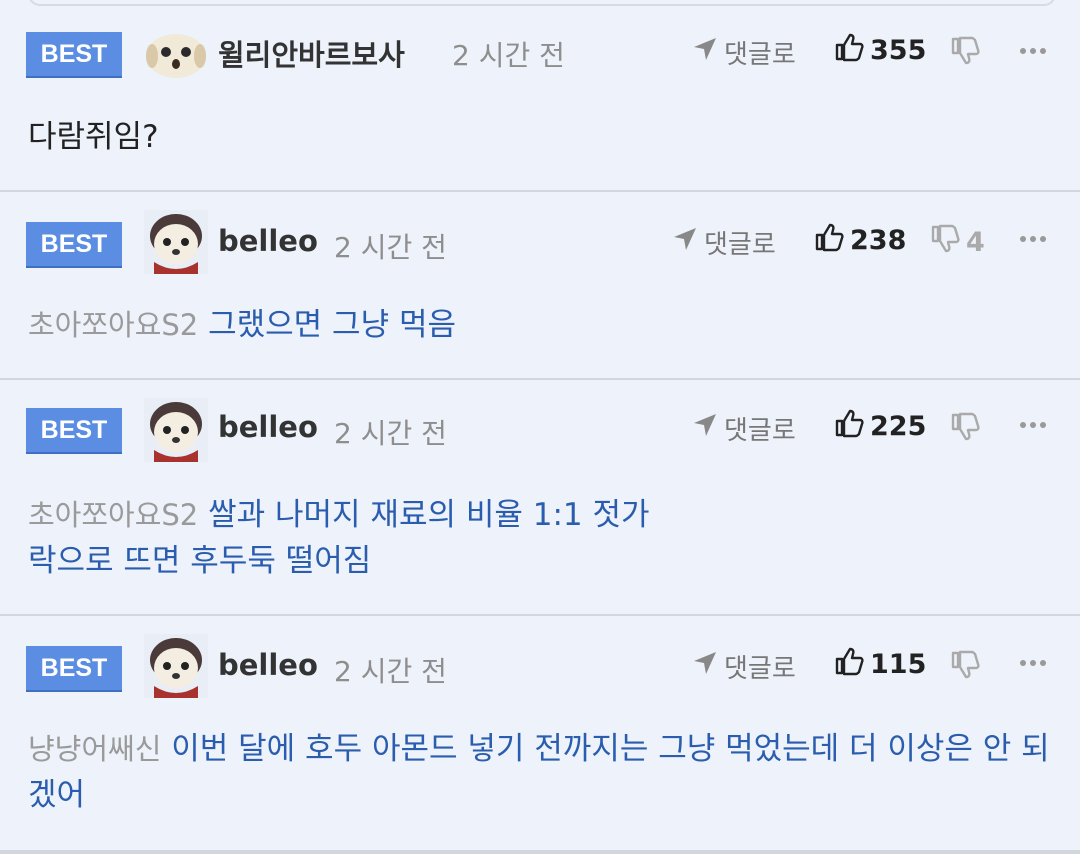 The height and width of the screenshot is (854, 1080). What do you see at coordinates (94, 749) in the screenshot?
I see `mention-nickname: 냥냥어쌔신` at bounding box center [94, 749].